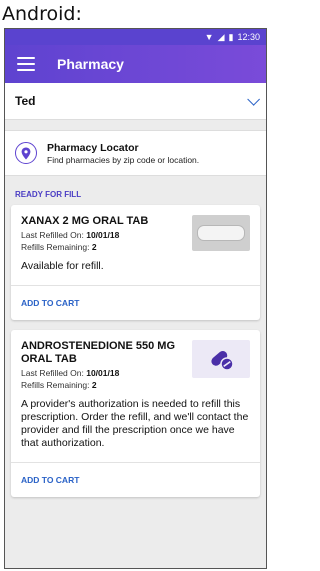 The width and height of the screenshot is (320, 571). I want to click on refill-status: Available for refill., so click(62, 266).